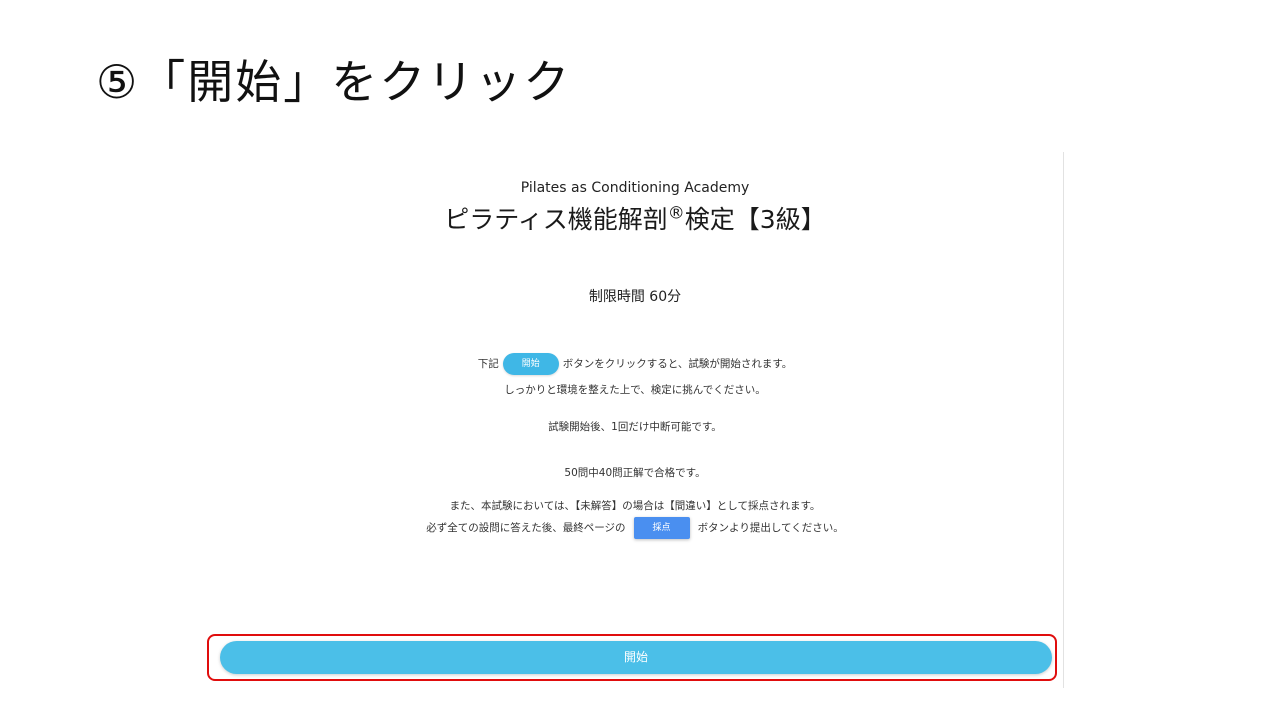  What do you see at coordinates (770, 528) in the screenshot?
I see `submit-suffix: ボタンより提出してください。` at bounding box center [770, 528].